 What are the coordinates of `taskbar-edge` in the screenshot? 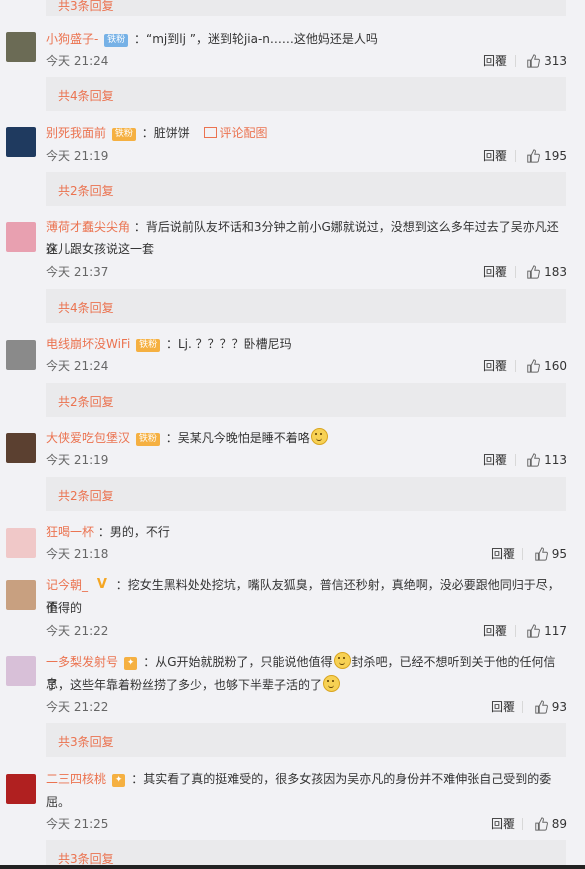 It's located at (292, 867).